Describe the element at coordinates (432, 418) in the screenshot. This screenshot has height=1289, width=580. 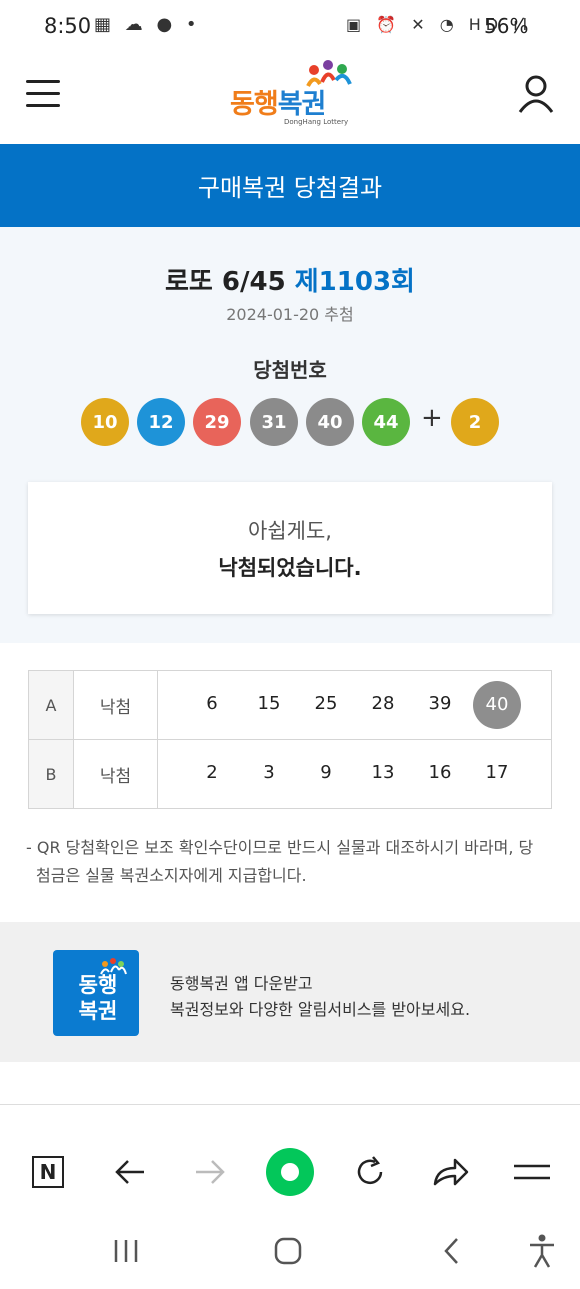
I see `bonus-plus-sign: +` at that location.